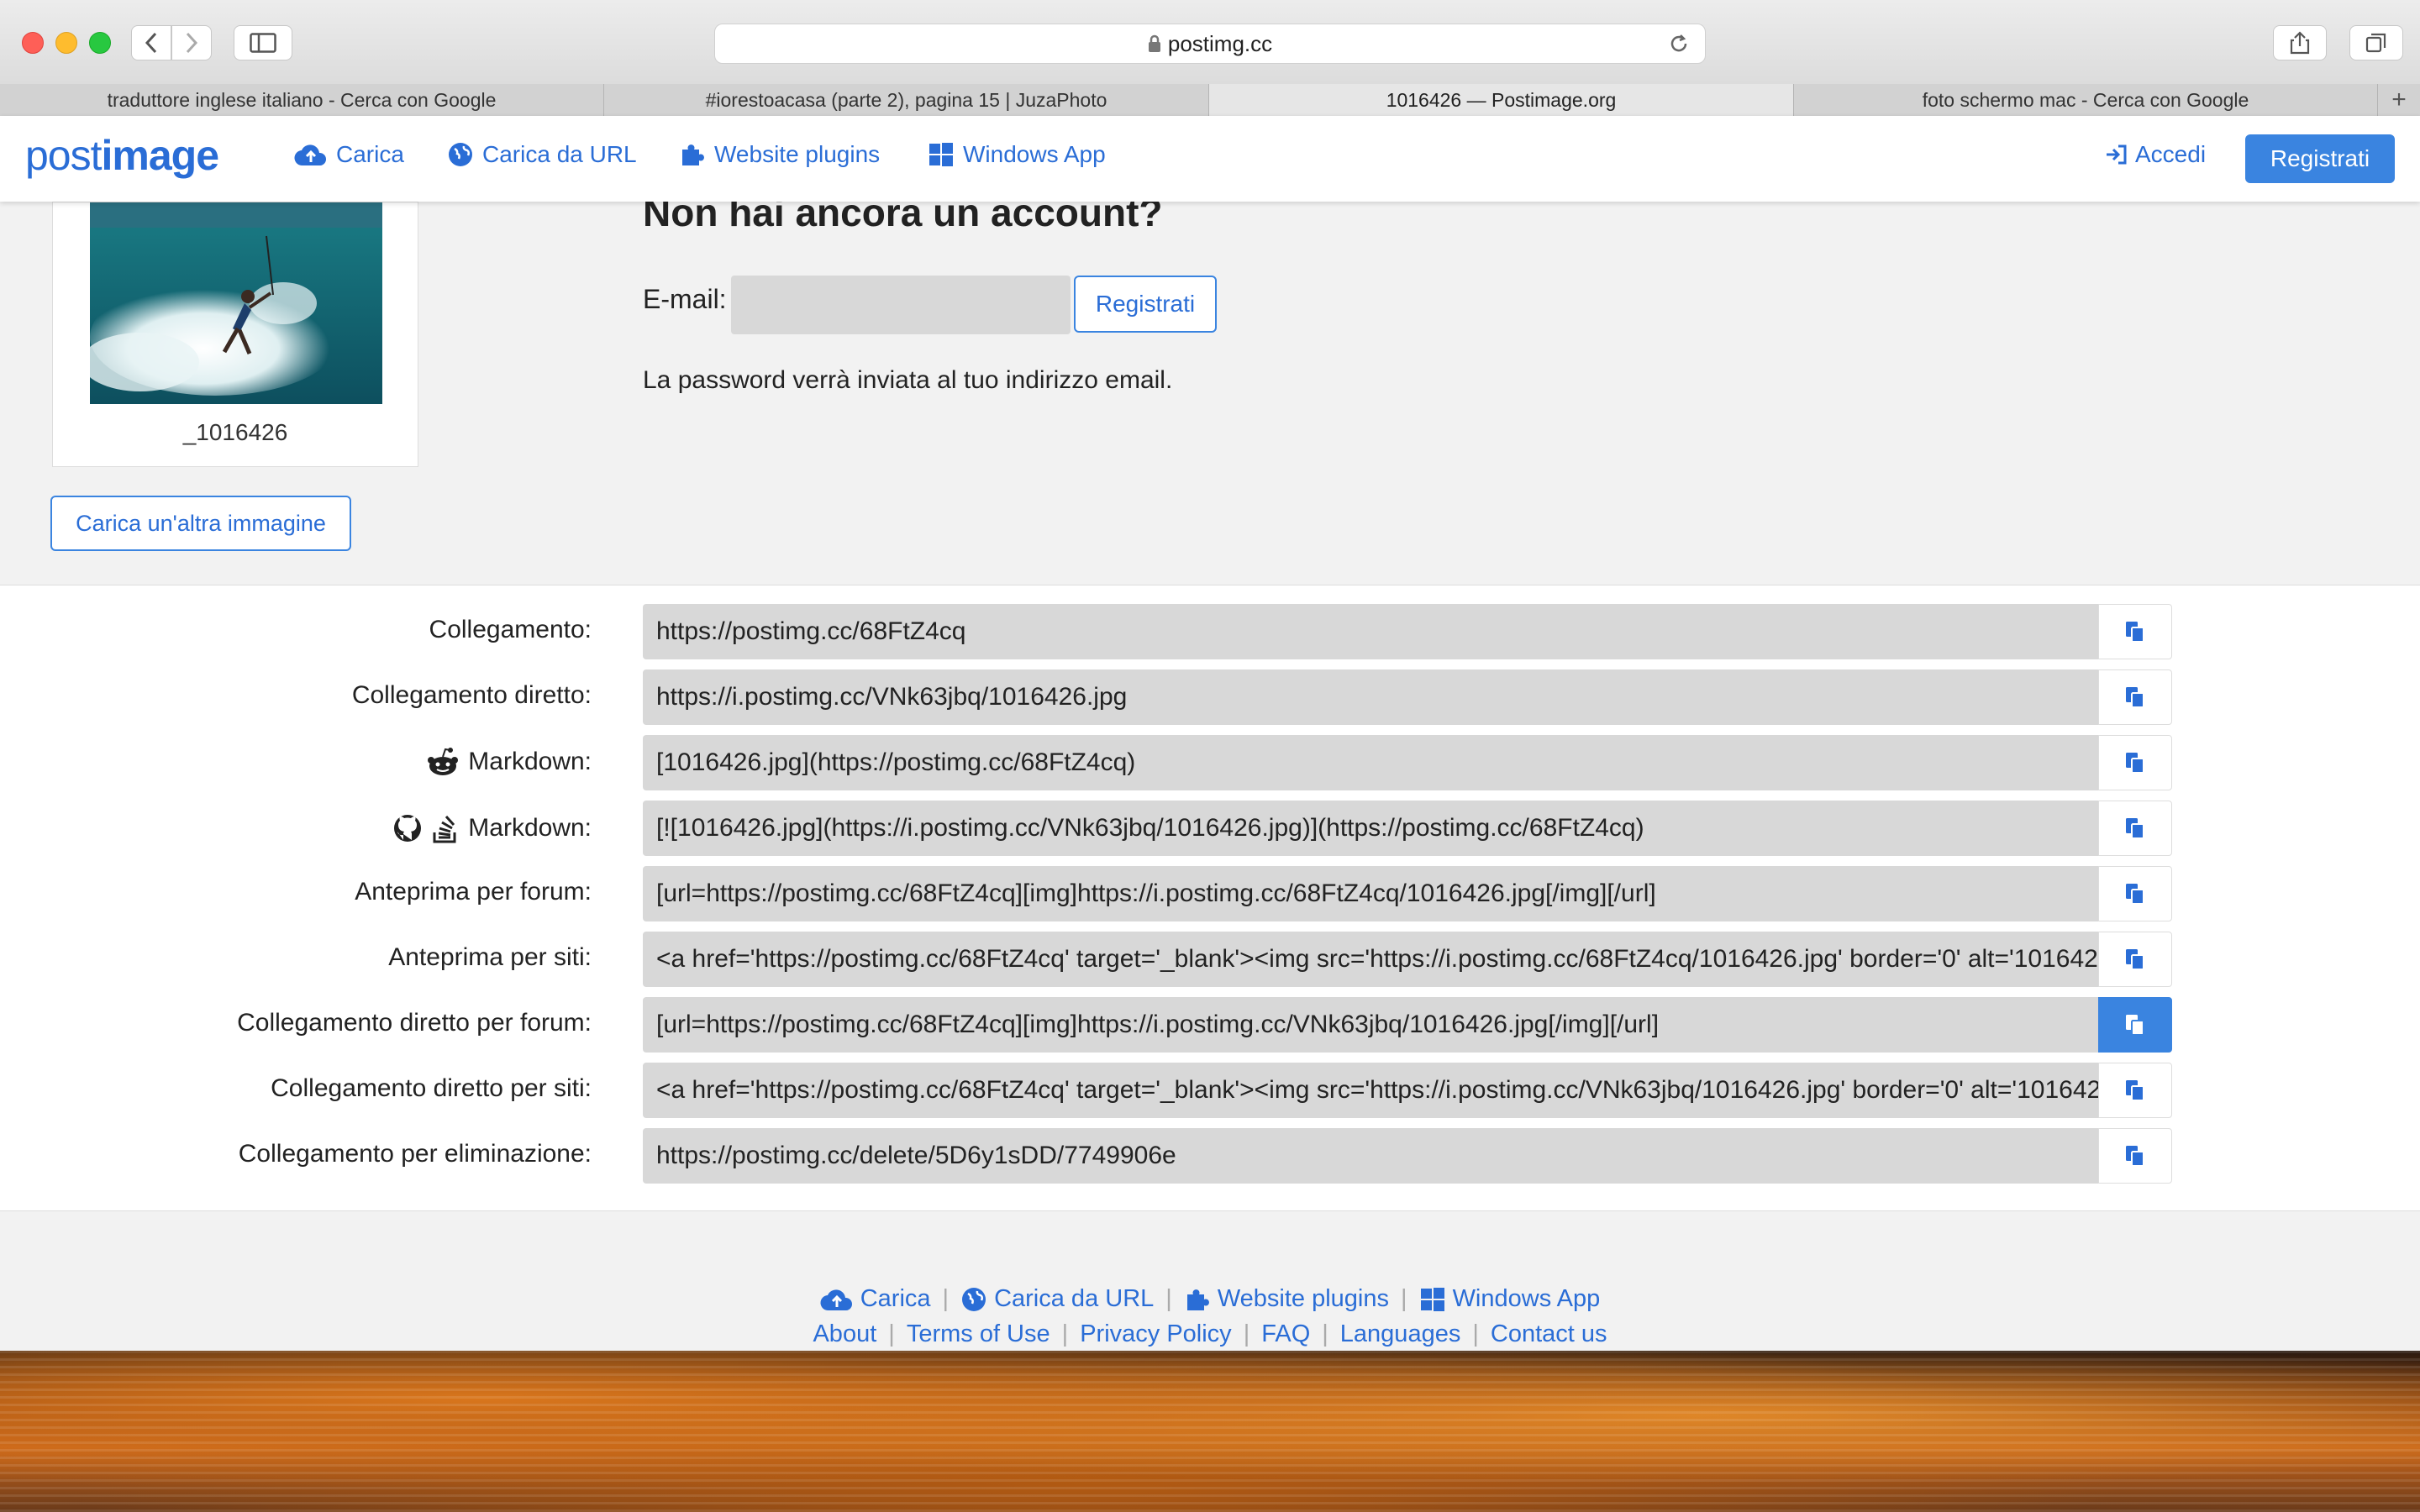 This screenshot has height=1512, width=2420. I want to click on footer-languages-link: Languages, so click(1401, 1334).